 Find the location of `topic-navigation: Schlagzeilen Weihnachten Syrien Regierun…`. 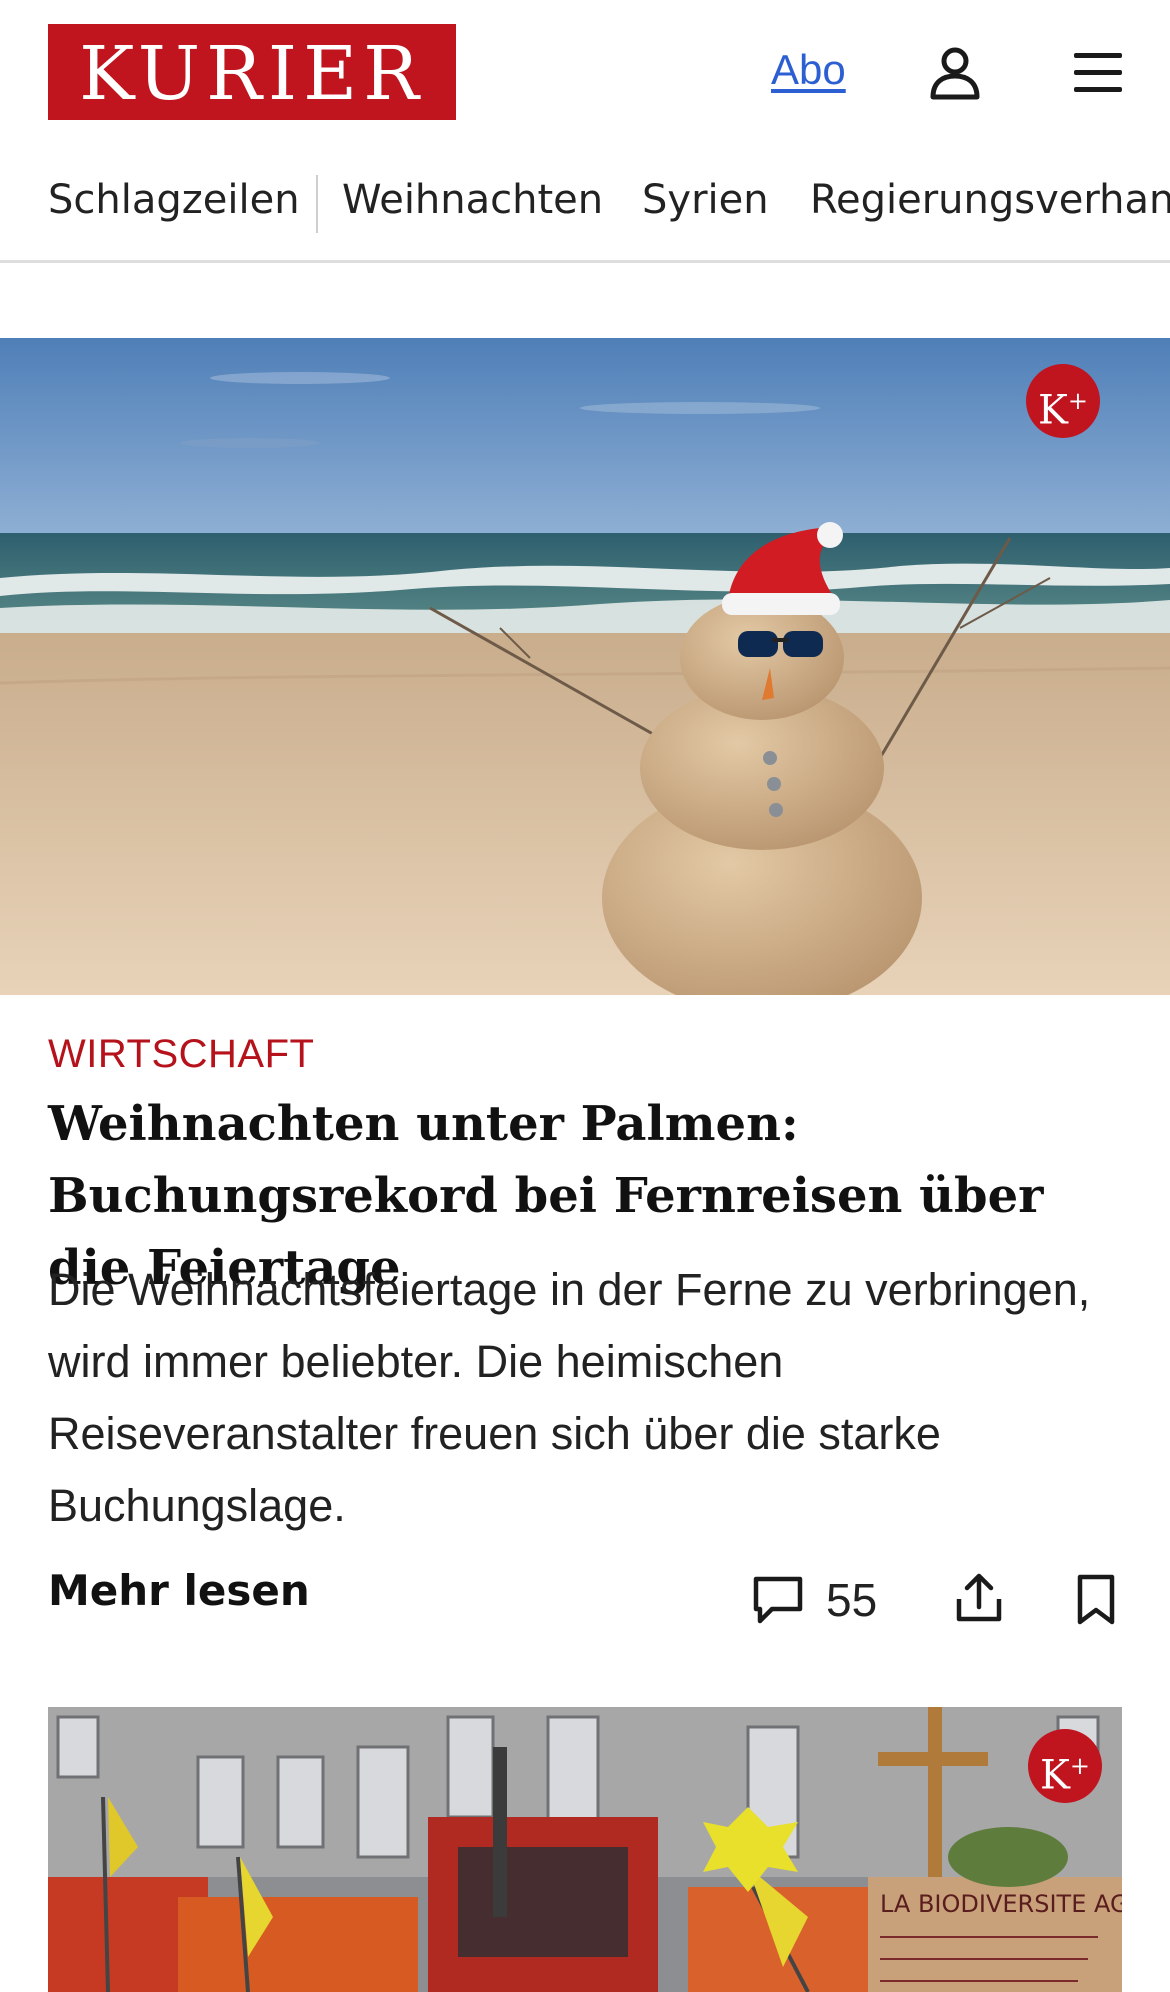

topic-navigation: Schlagzeilen Weihnachten Syrien Regierun… is located at coordinates (585, 204).